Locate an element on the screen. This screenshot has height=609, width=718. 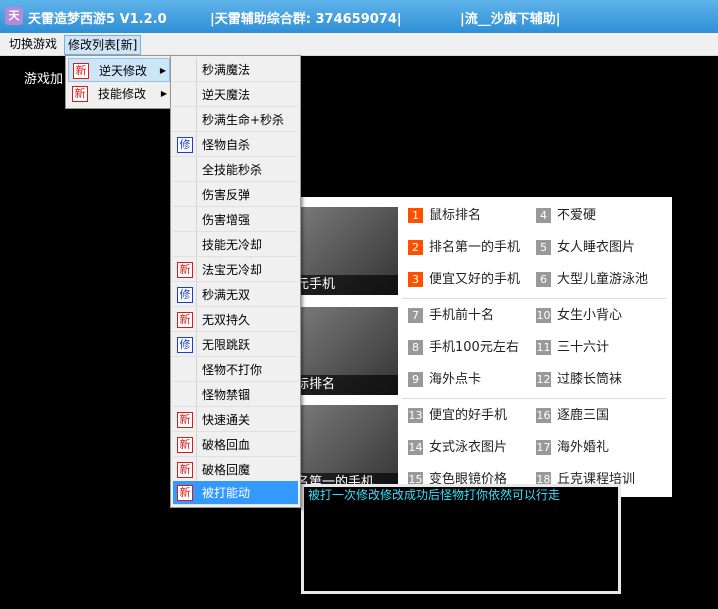
author-info: |流__沙旗下辅助| is located at coordinates (510, 19).